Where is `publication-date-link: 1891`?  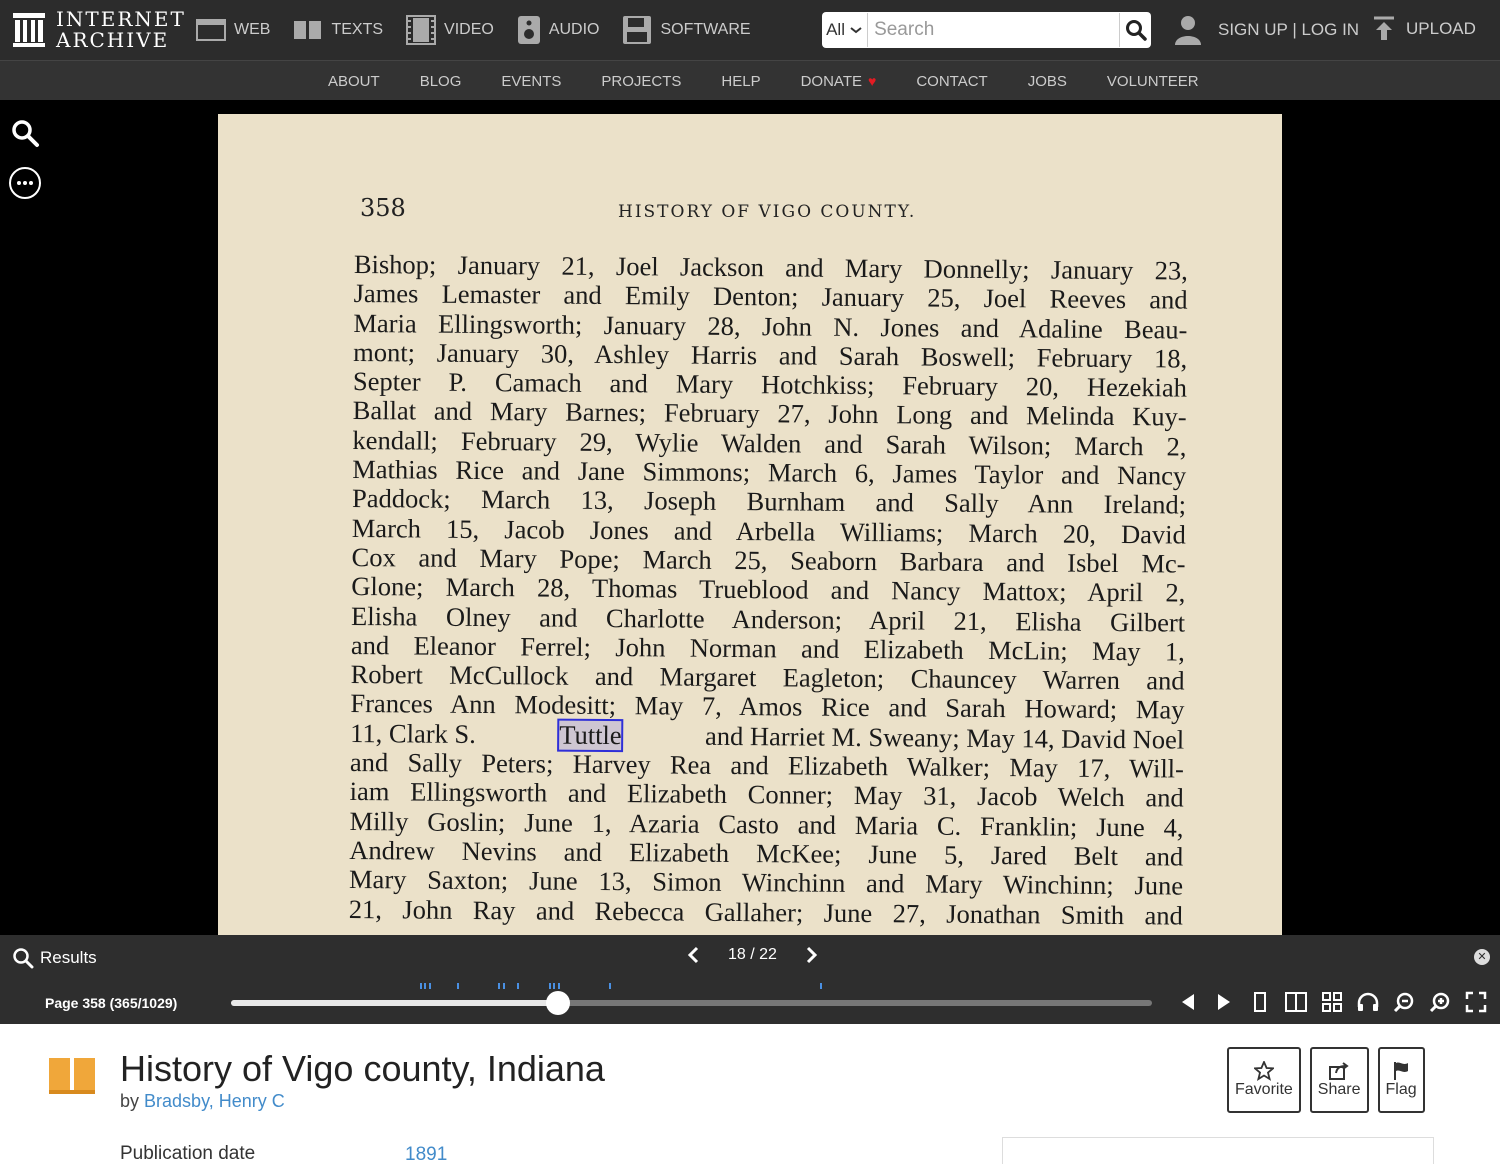
publication-date-link: 1891 is located at coordinates (426, 1154).